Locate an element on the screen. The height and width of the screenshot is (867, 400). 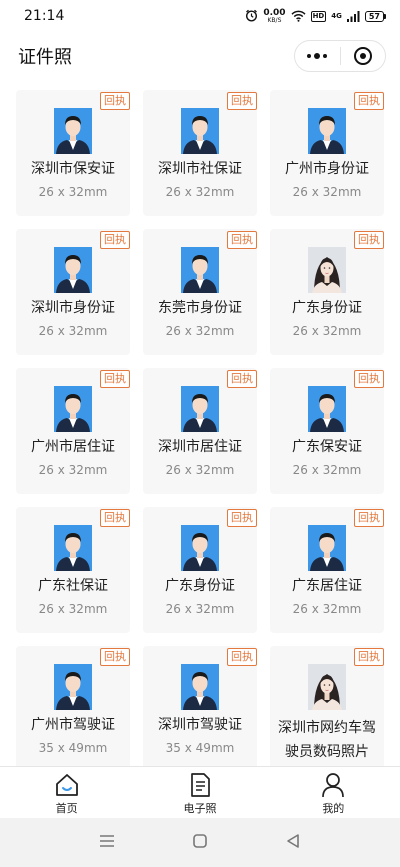
page-title: 证件照 is located at coordinates (45, 57).